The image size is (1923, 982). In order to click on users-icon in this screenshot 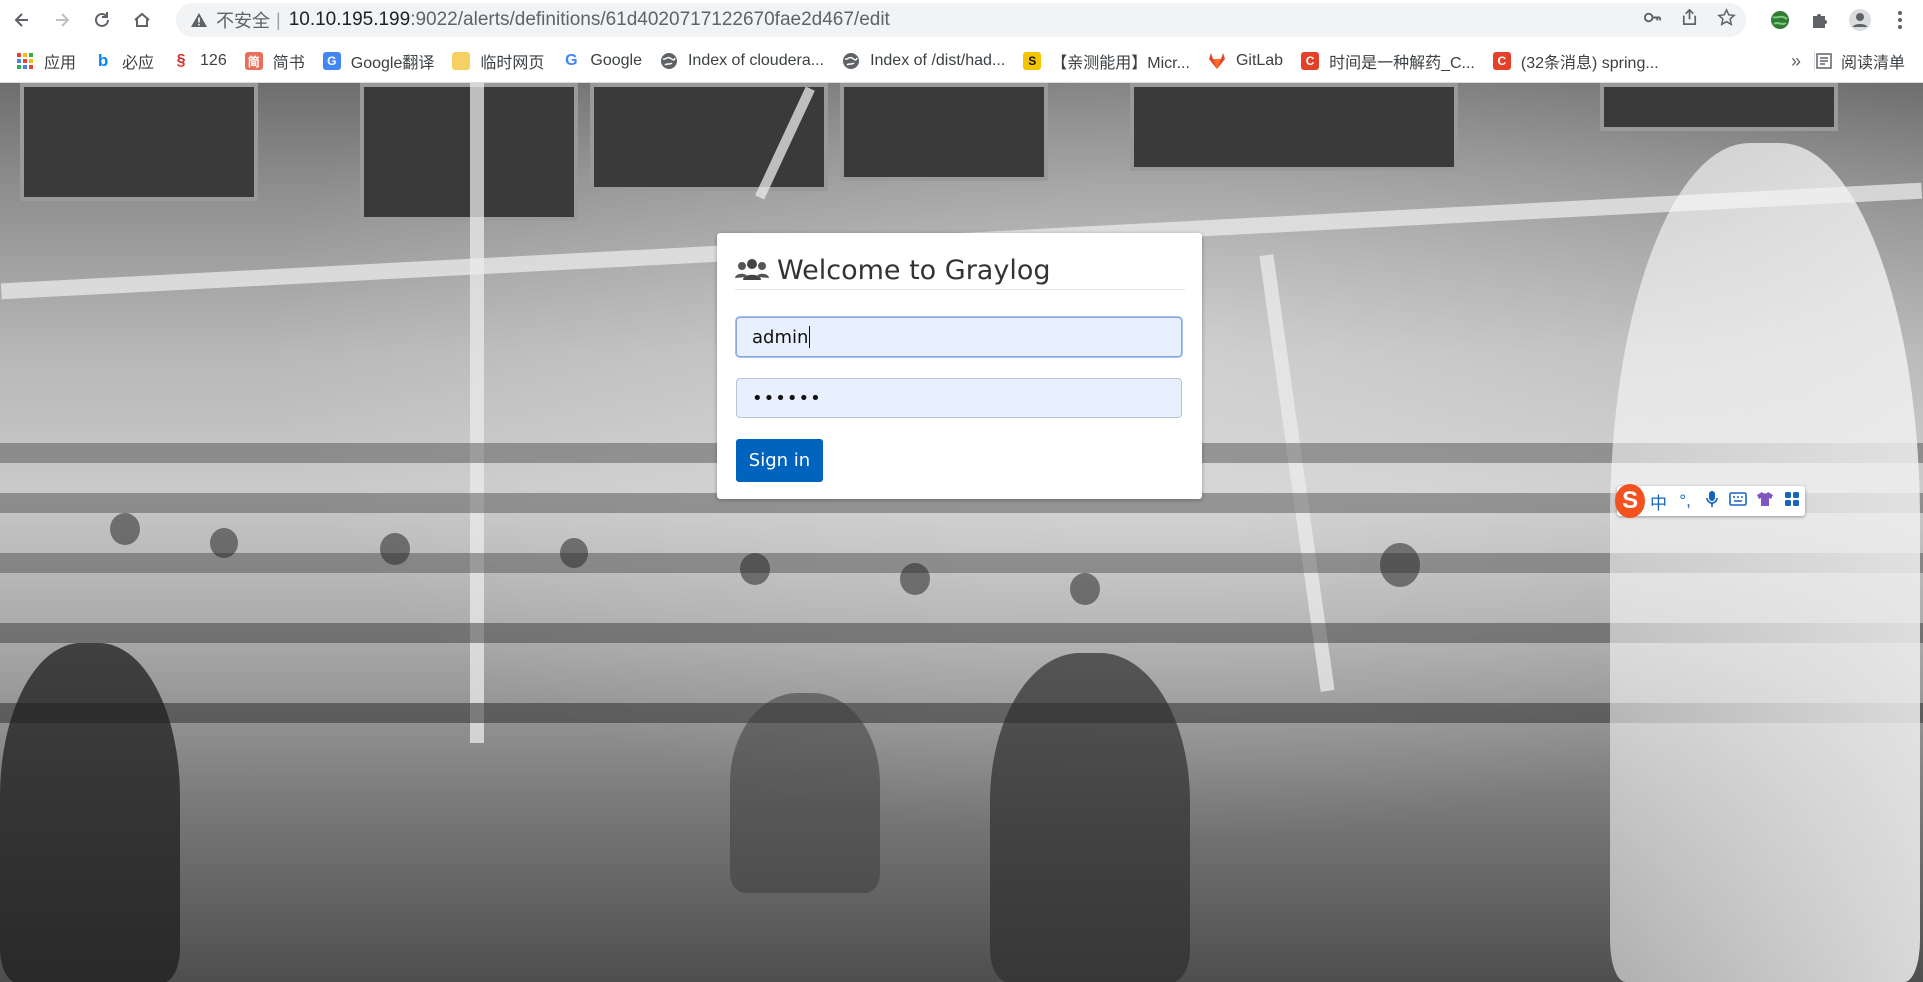, I will do `click(752, 270)`.